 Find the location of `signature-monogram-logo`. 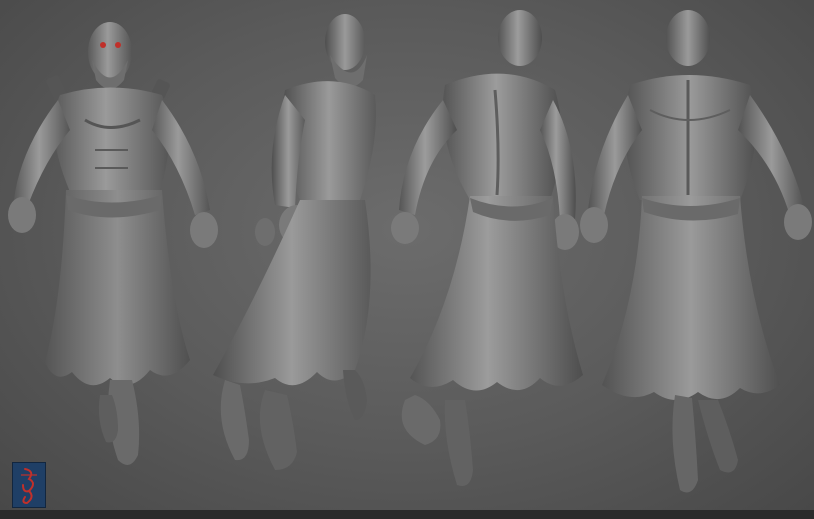

signature-monogram-logo is located at coordinates (29, 485).